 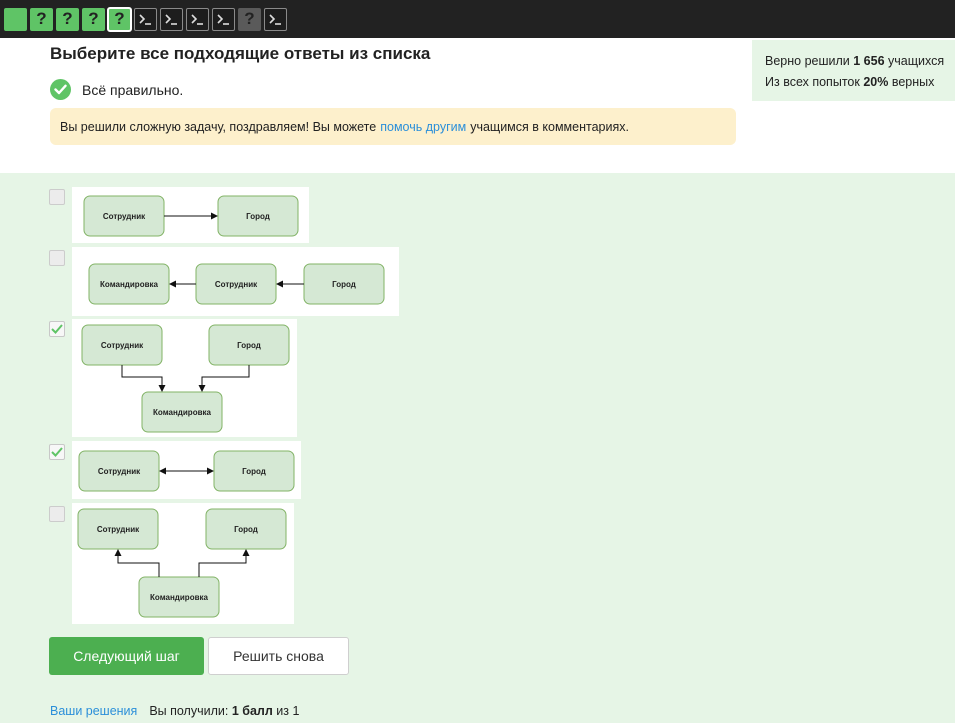 What do you see at coordinates (916, 61) in the screenshot?
I see `stats-solved-suffix: учащихся` at bounding box center [916, 61].